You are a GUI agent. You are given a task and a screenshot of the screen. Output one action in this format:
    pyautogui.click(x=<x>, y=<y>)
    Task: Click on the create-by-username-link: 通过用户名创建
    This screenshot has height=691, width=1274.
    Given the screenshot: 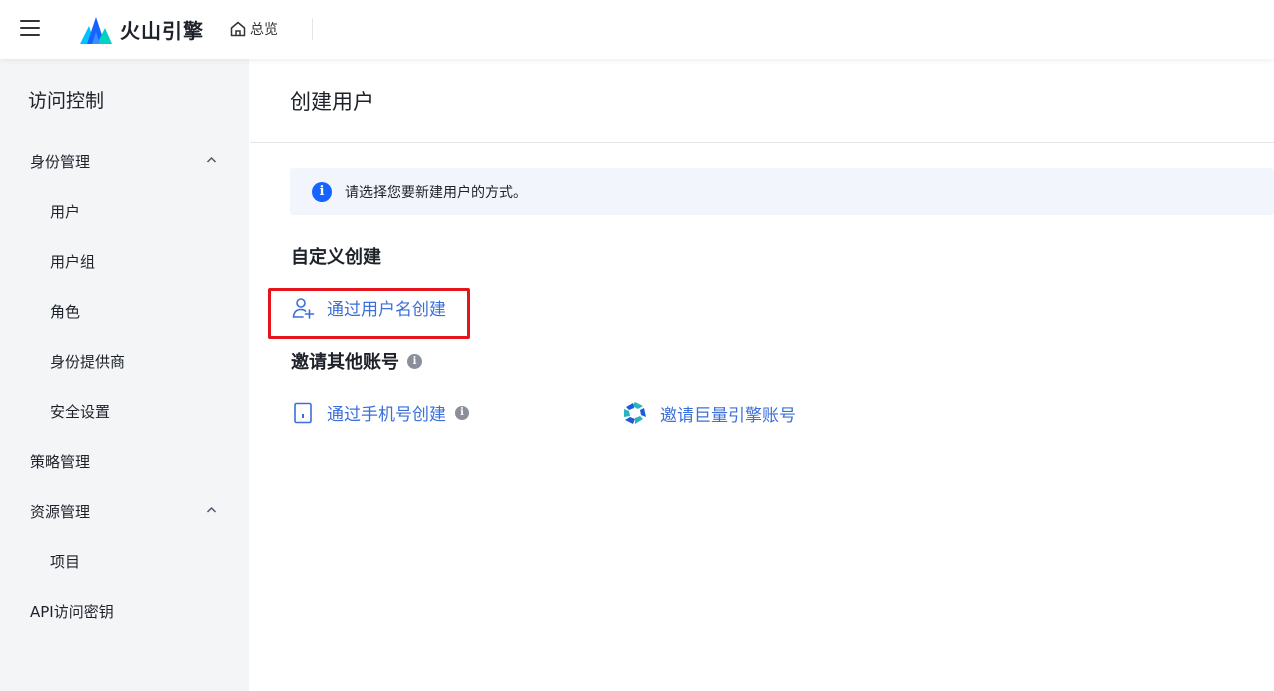 What is the action you would take?
    pyautogui.click(x=368, y=307)
    